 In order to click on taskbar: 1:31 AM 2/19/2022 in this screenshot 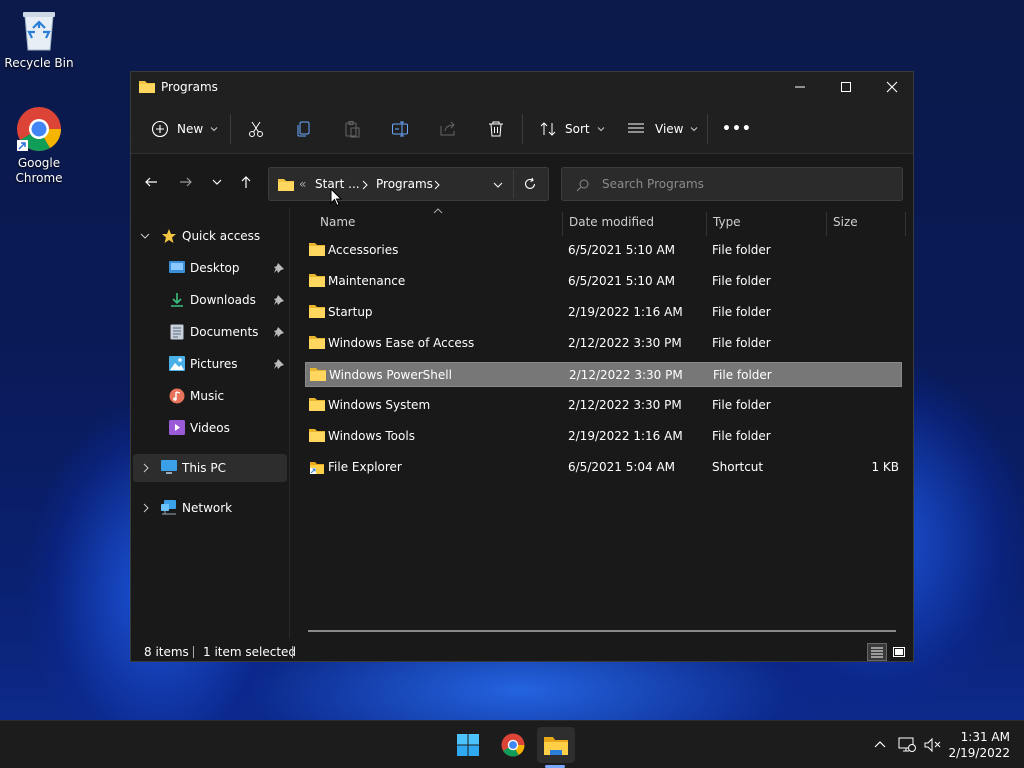, I will do `click(512, 744)`.